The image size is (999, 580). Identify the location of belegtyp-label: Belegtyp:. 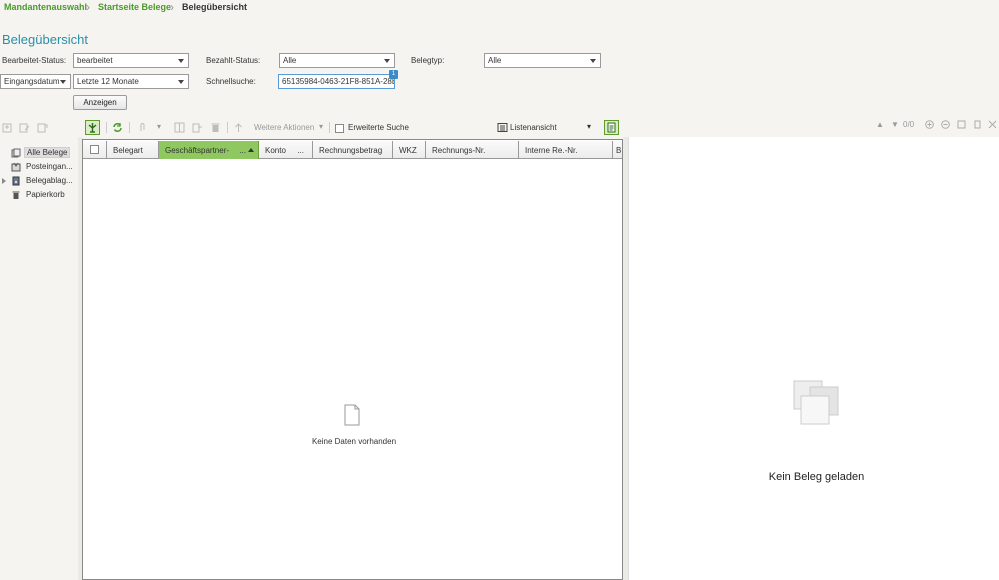
(428, 60).